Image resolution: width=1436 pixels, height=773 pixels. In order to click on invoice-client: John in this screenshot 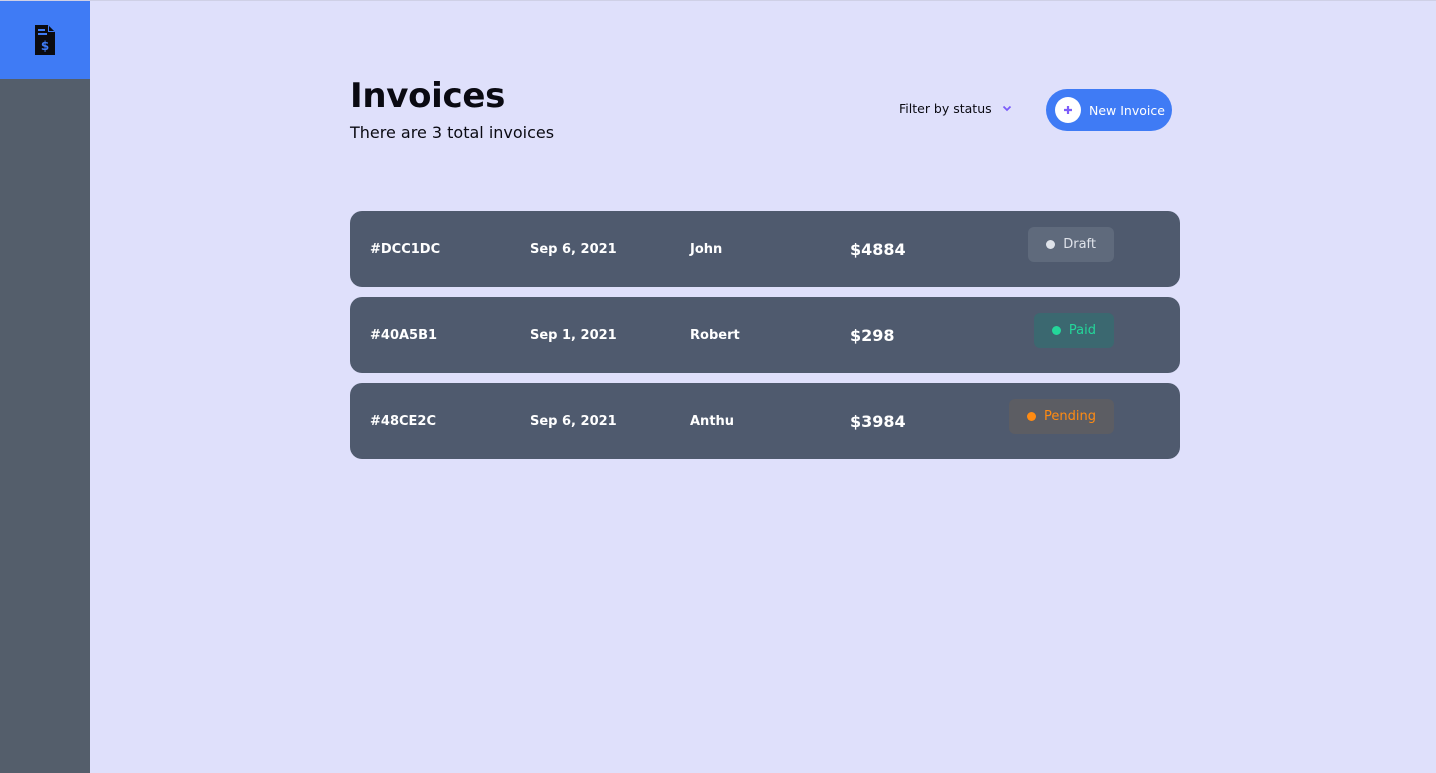, I will do `click(706, 249)`.